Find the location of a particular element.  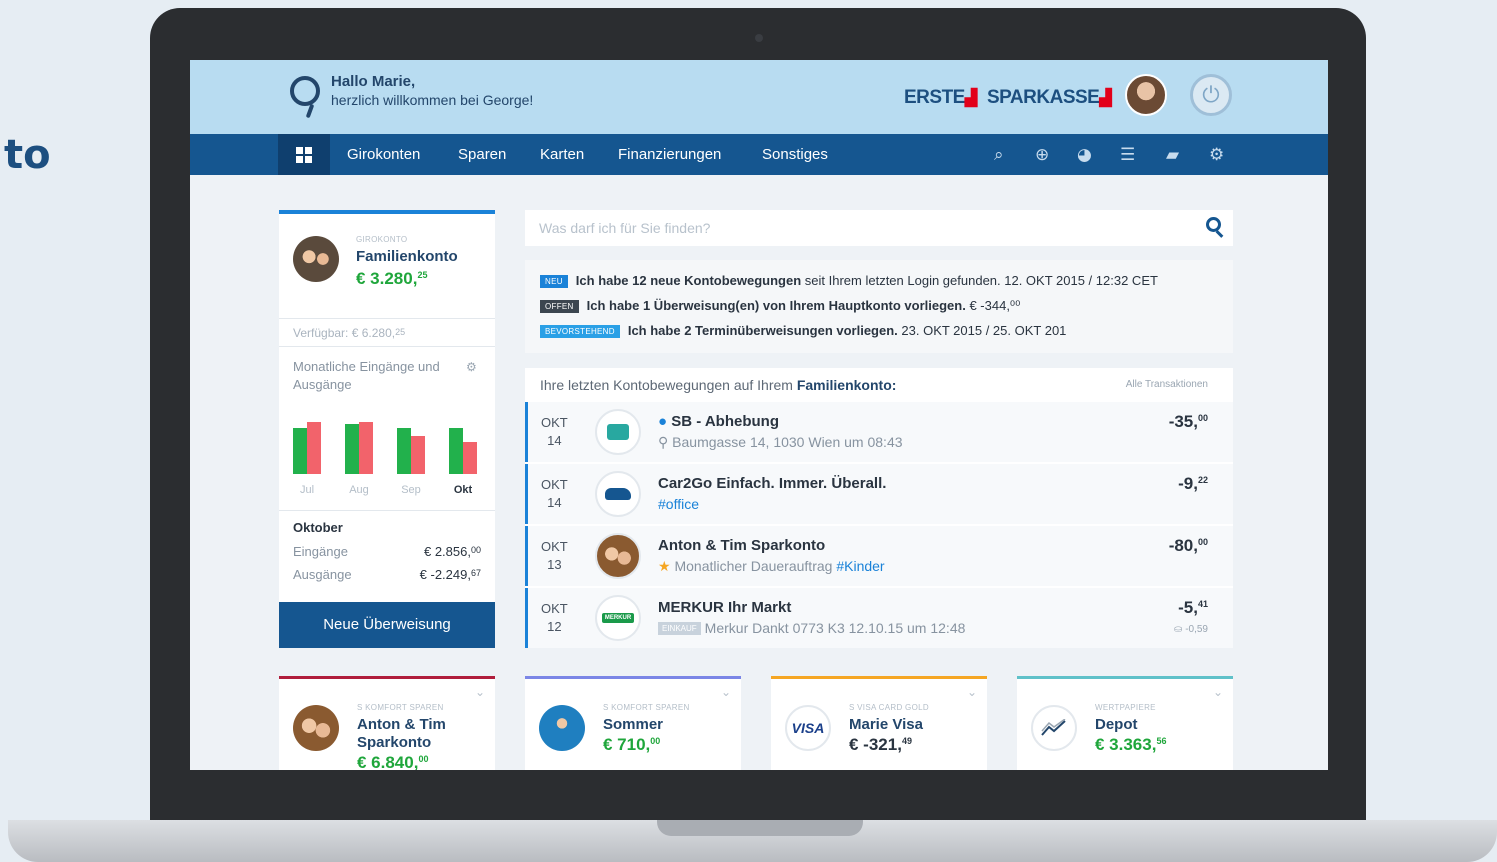

product-balance: € 6.840,00 is located at coordinates (392, 761).